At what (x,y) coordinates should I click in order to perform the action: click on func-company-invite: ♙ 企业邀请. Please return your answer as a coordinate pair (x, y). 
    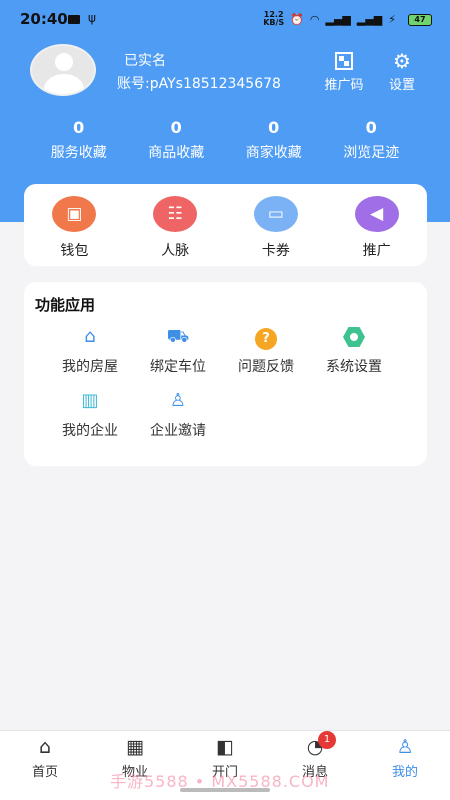
    Looking at the image, I should click on (178, 414).